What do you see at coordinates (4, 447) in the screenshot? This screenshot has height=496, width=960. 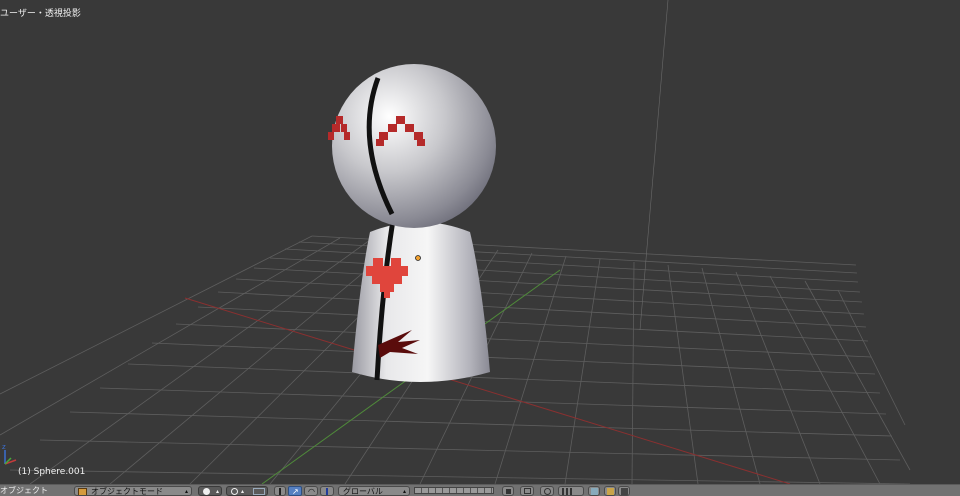 I see `svg-text: z` at bounding box center [4, 447].